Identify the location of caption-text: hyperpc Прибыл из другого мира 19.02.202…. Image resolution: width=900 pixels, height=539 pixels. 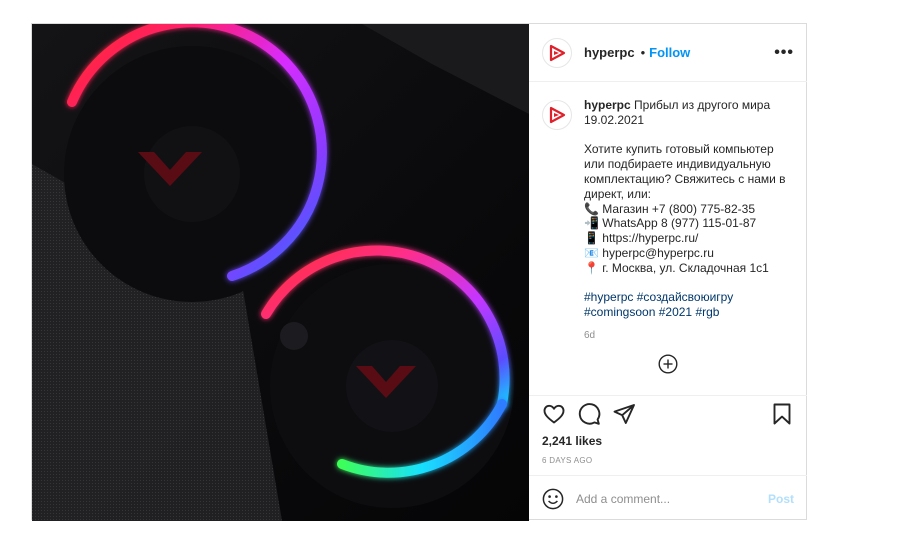
(686, 221).